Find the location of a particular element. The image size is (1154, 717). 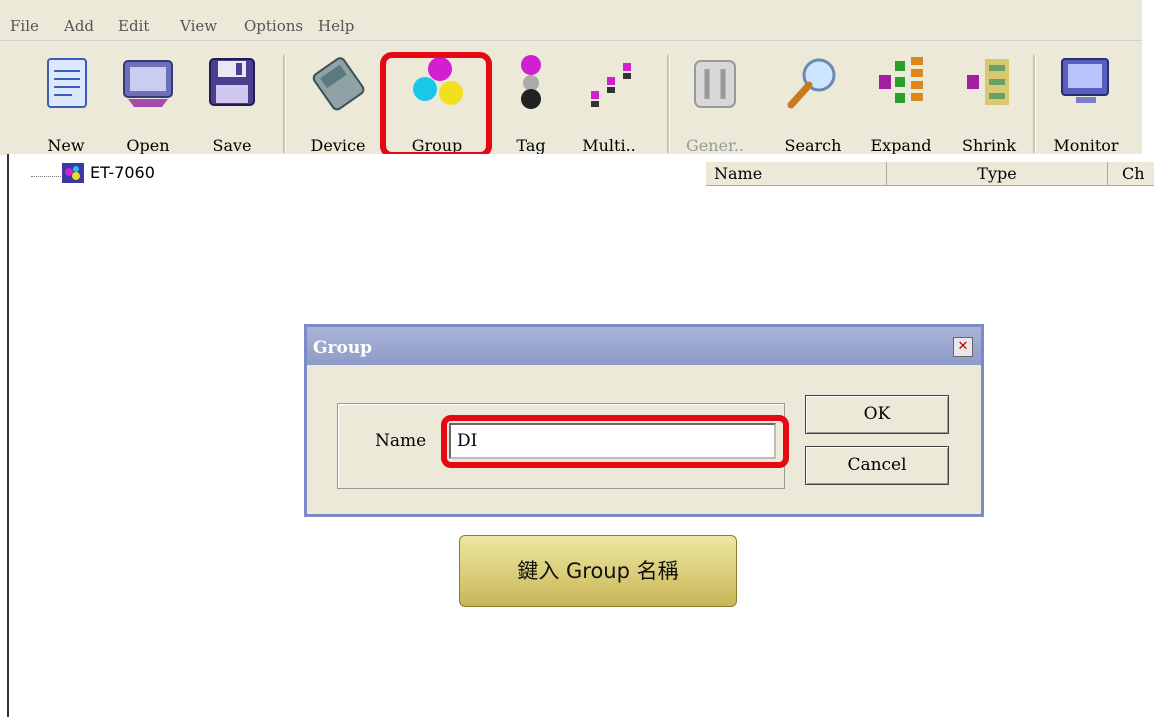

new-button: New is located at coordinates (66, 103).